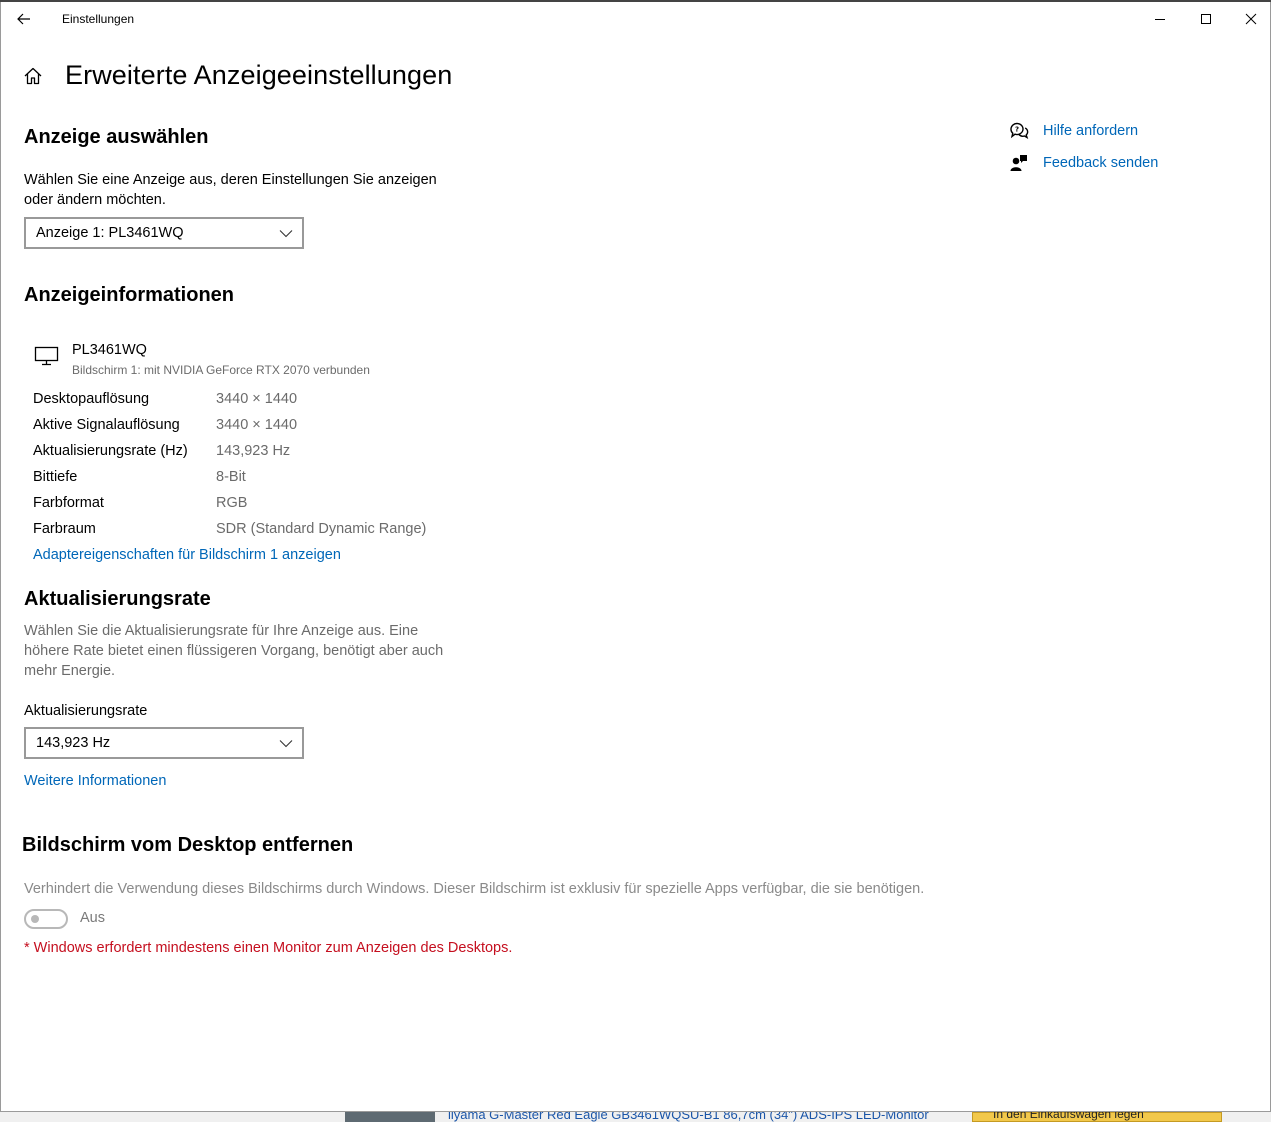 Image resolution: width=1271 pixels, height=1122 pixels. What do you see at coordinates (635, 18) in the screenshot?
I see `title-bar: Einstellungen` at bounding box center [635, 18].